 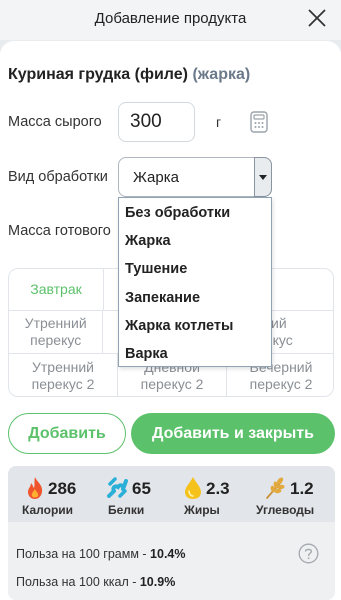 What do you see at coordinates (168, 554) in the screenshot?
I see `benefit-per-100g-value: 10.4%` at bounding box center [168, 554].